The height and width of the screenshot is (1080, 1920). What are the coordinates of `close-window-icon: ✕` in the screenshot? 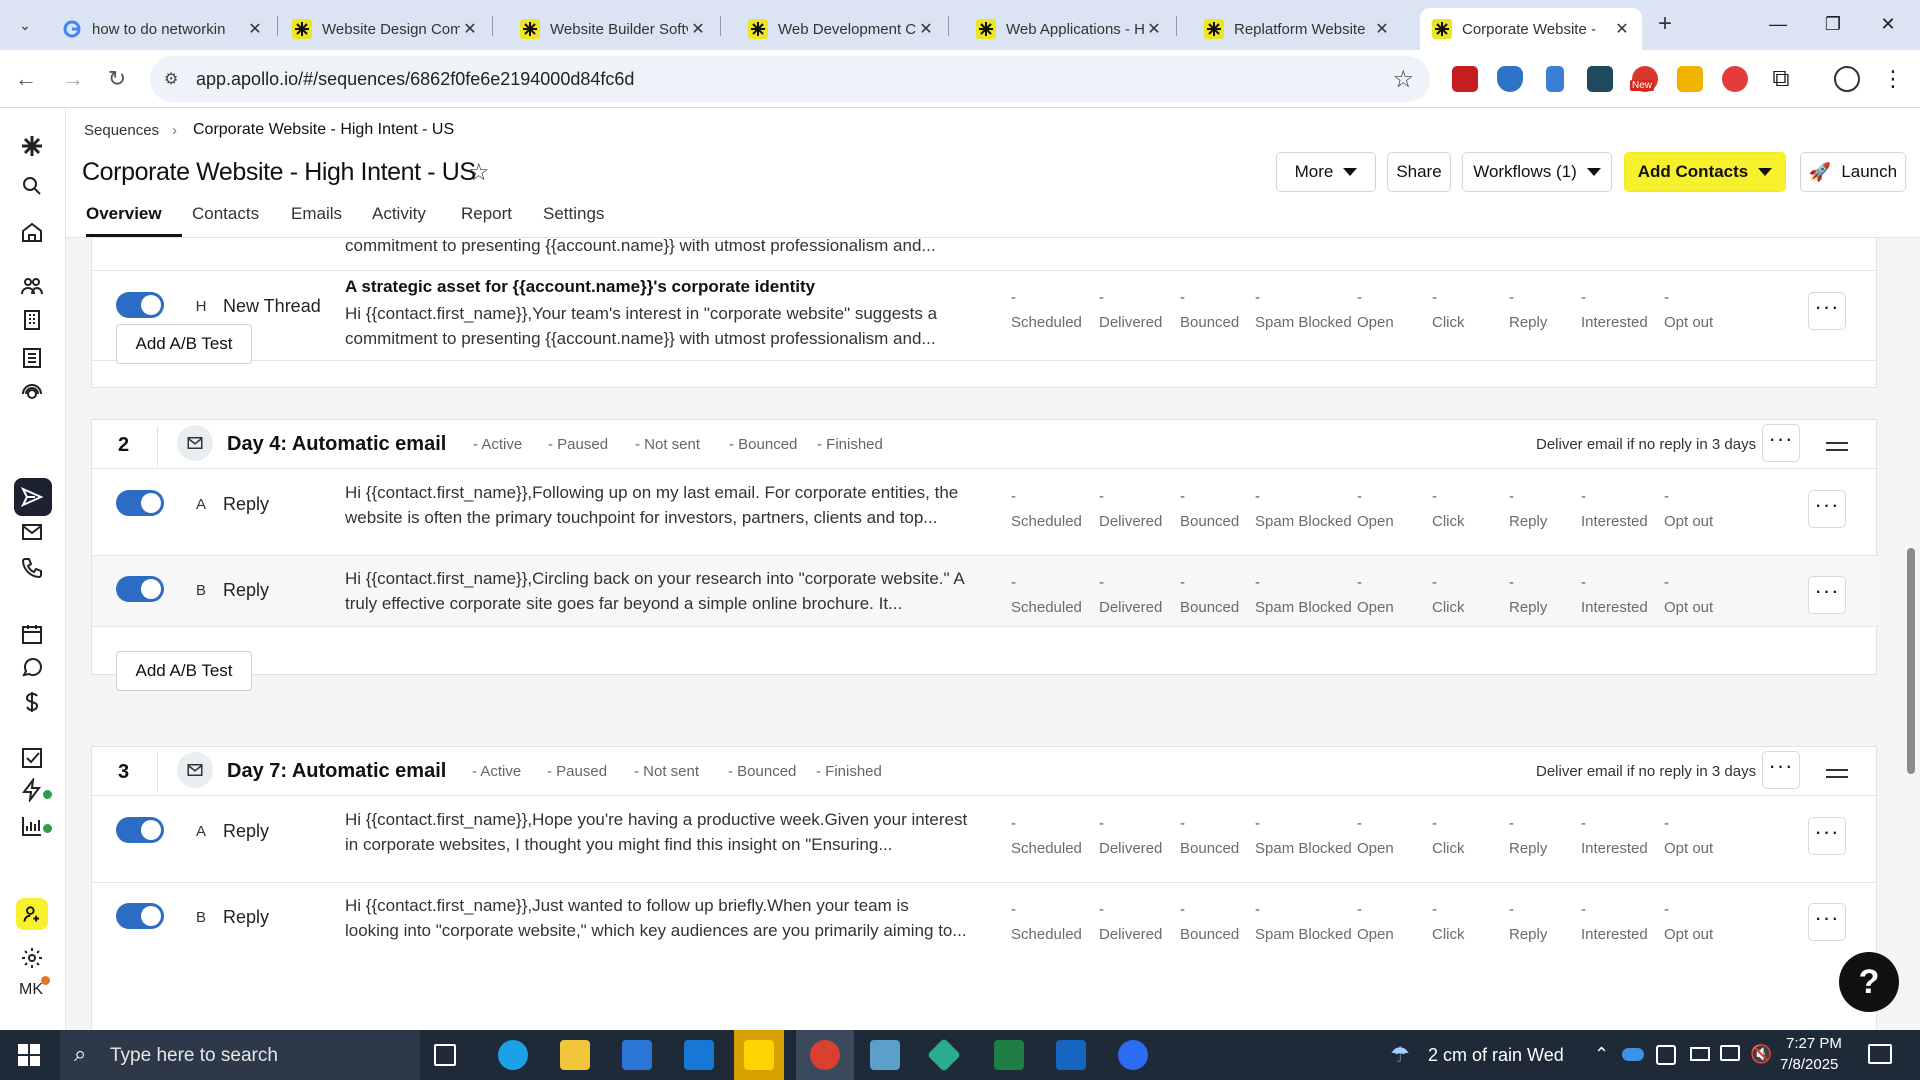 It's located at (1888, 24).